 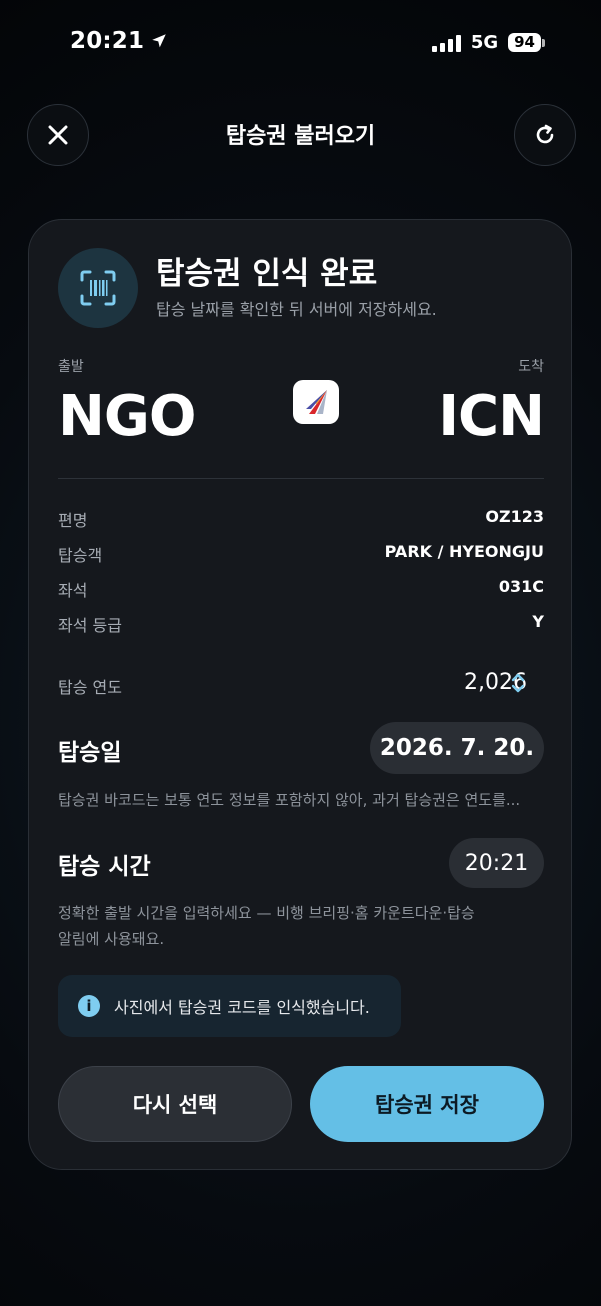 I want to click on status-time: 20:21, so click(x=119, y=41).